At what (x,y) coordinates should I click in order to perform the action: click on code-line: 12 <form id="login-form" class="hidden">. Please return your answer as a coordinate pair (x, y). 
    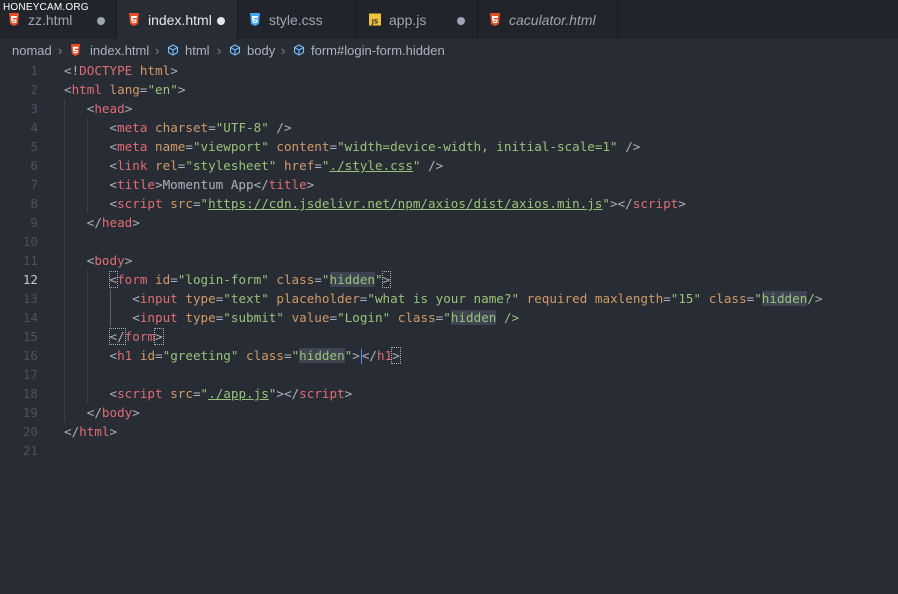
    Looking at the image, I should click on (449, 279).